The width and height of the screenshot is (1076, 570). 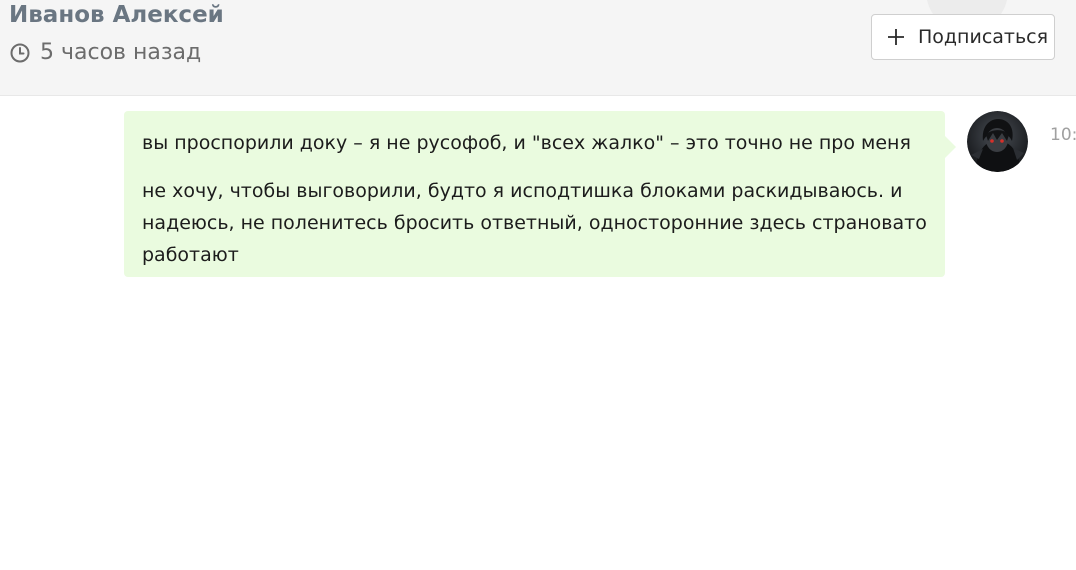 What do you see at coordinates (20, 52) in the screenshot?
I see `clock-icon` at bounding box center [20, 52].